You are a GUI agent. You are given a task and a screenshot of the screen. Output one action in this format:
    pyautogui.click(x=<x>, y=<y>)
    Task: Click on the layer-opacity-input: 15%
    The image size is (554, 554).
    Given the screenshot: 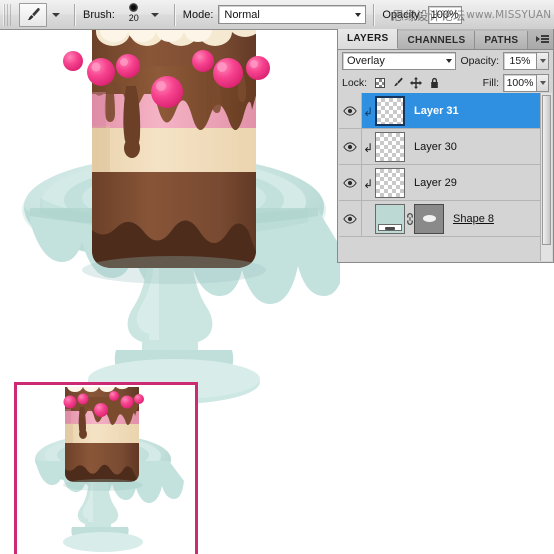 What is the action you would take?
    pyautogui.click(x=520, y=61)
    